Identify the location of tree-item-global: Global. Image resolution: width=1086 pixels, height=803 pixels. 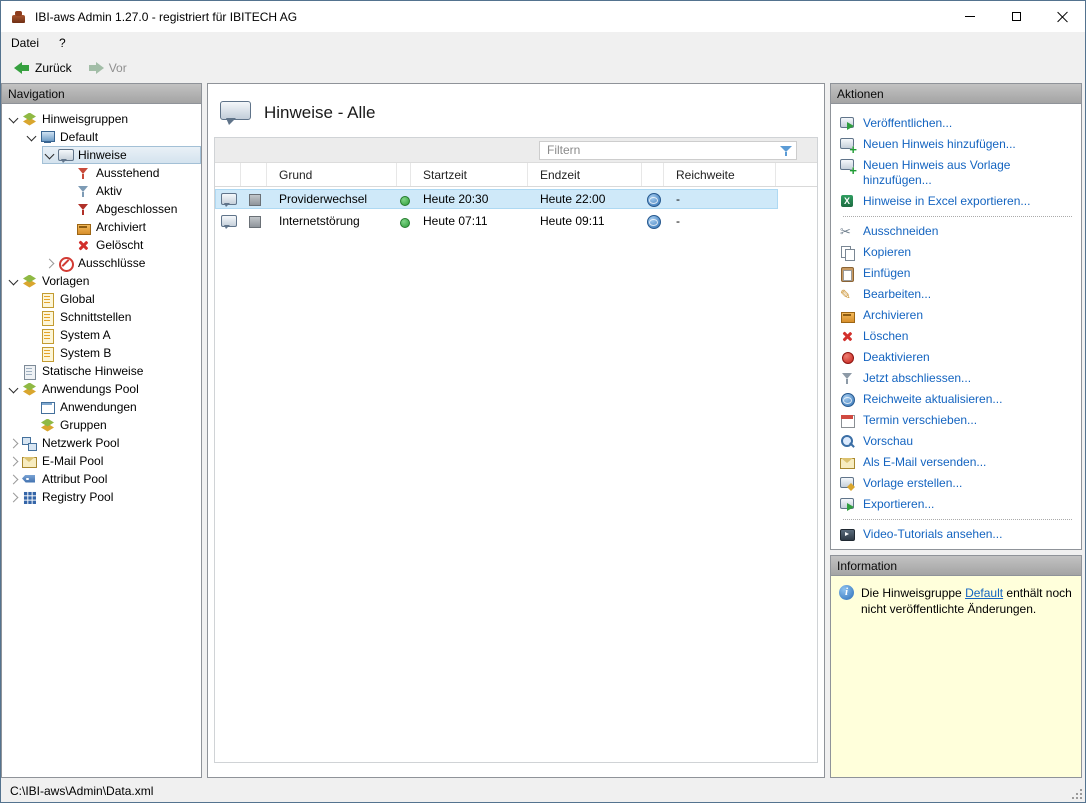
(103, 299).